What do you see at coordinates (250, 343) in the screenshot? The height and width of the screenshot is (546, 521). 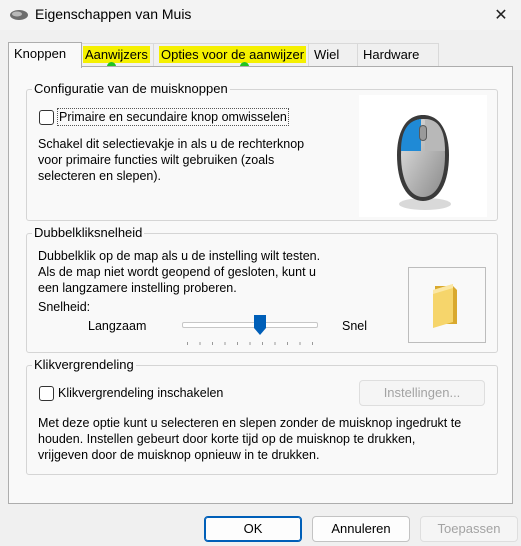 I see `slider-ticks` at bounding box center [250, 343].